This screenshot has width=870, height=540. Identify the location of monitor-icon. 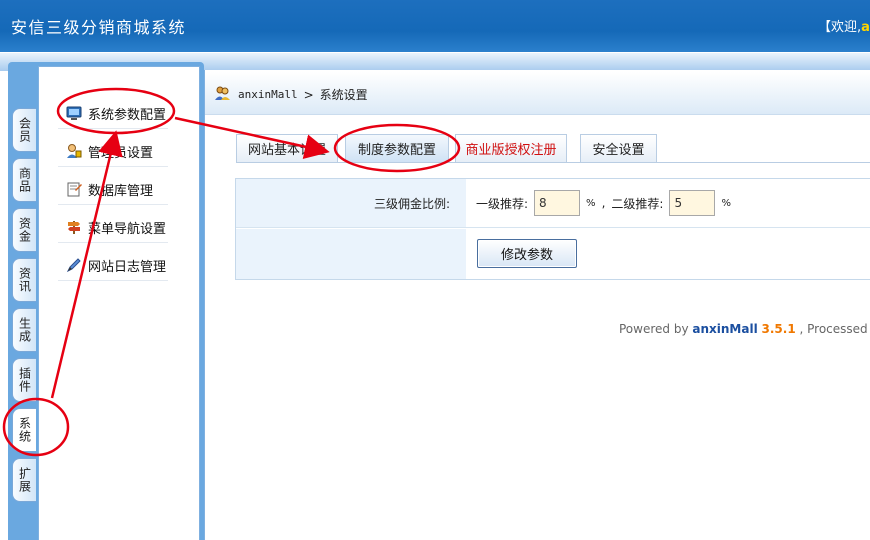
(74, 113).